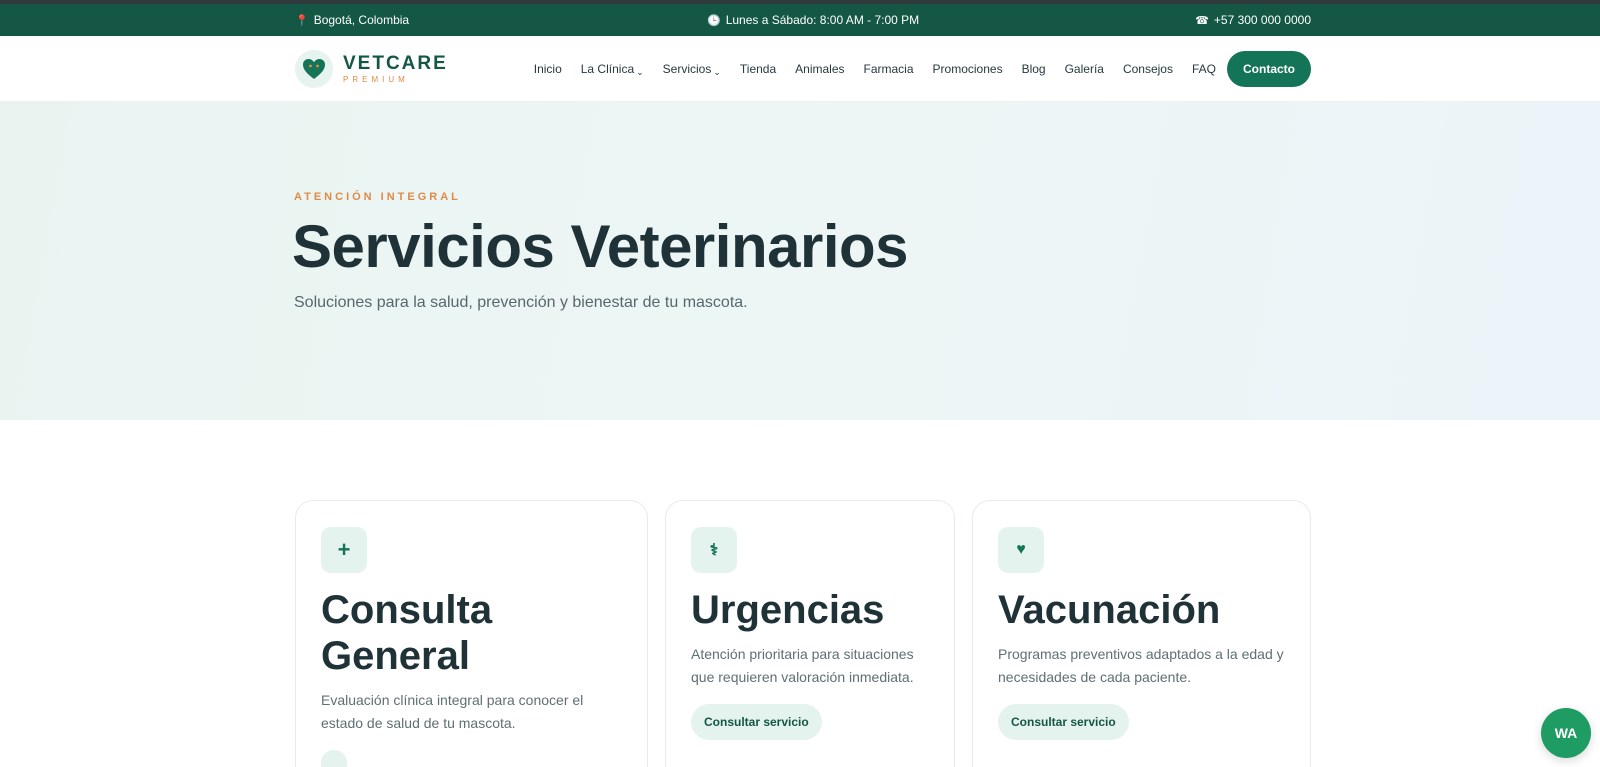 The image size is (1600, 767). I want to click on nav-label: La Clínica, so click(607, 69).